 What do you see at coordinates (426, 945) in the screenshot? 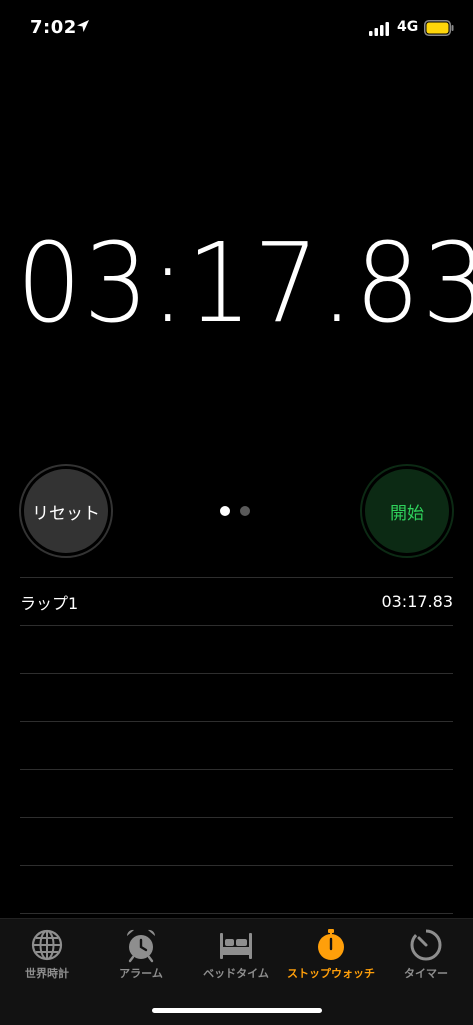
I see `timer-icon` at bounding box center [426, 945].